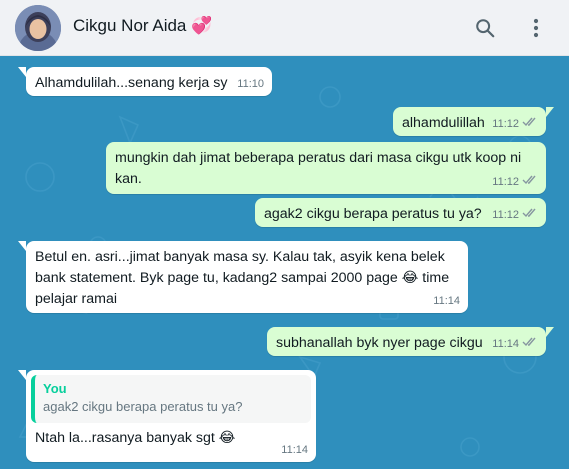 This screenshot has height=469, width=569. Describe the element at coordinates (55, 388) in the screenshot. I see `quote-author: You` at that location.